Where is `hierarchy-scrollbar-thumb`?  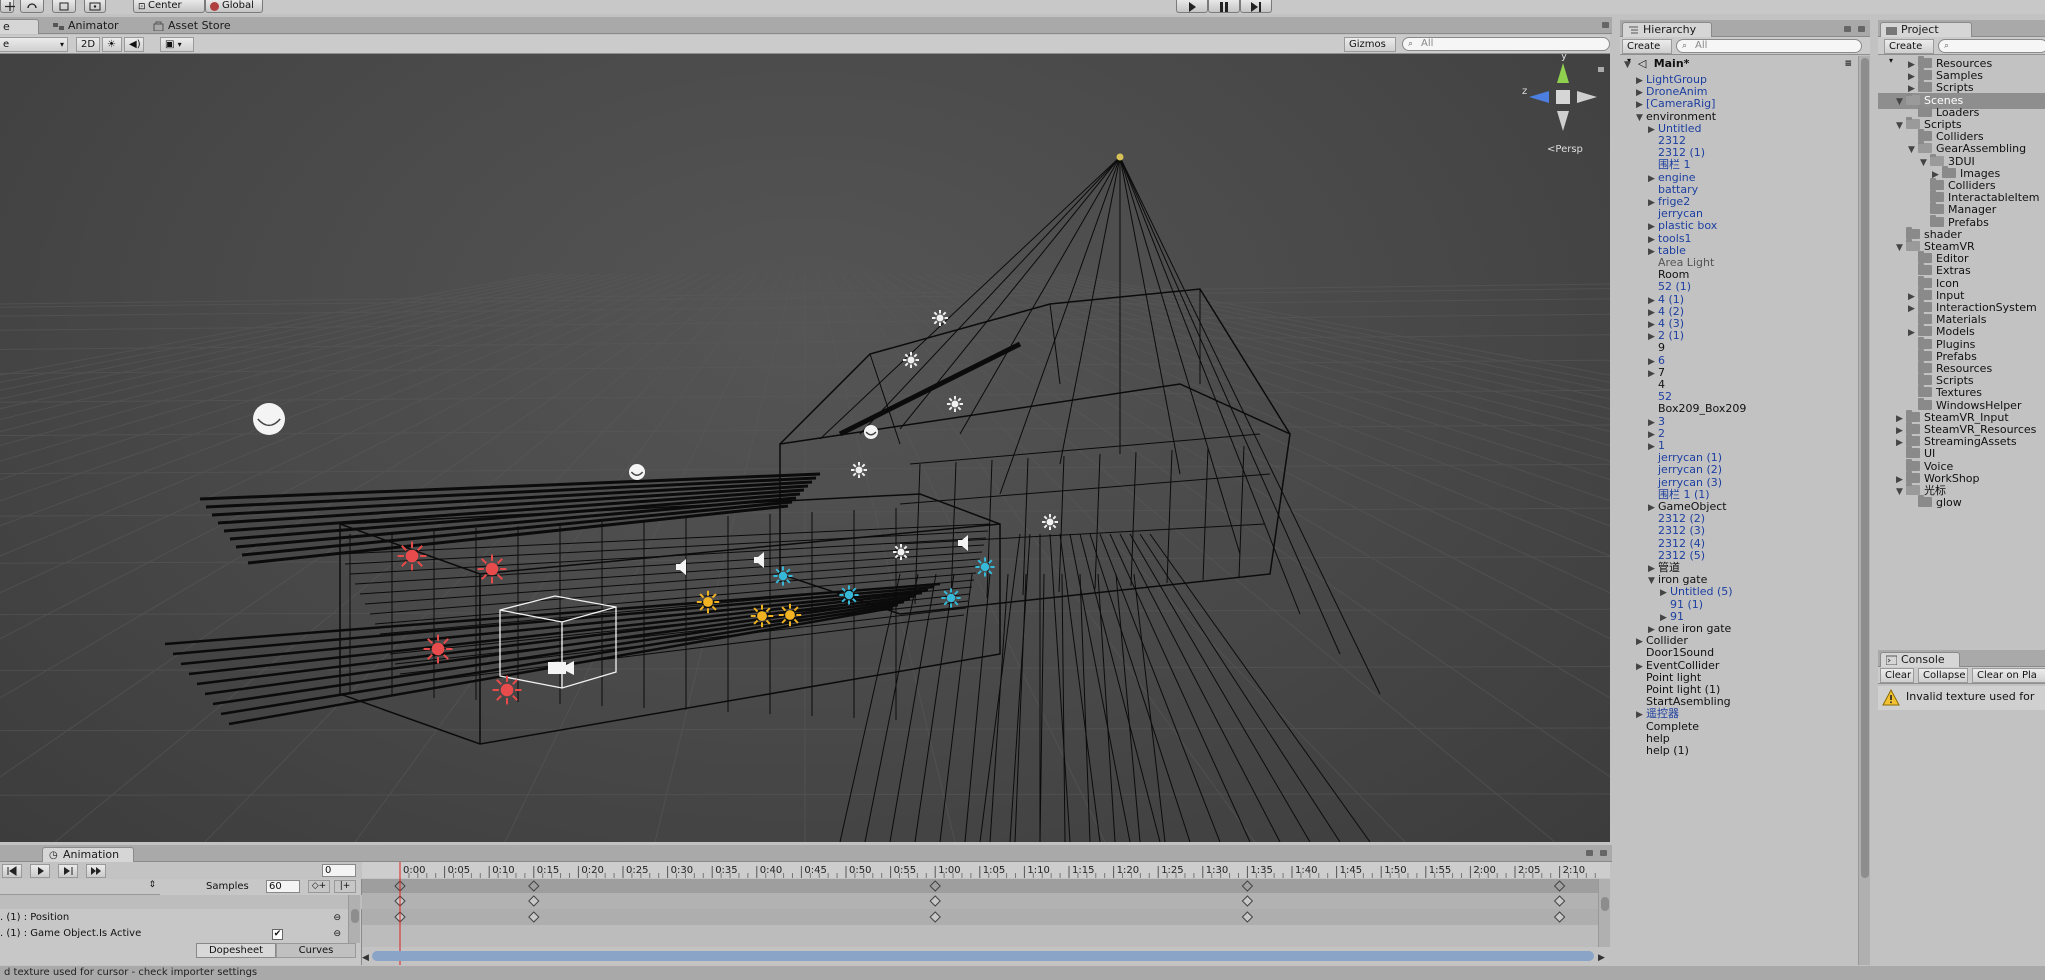
hierarchy-scrollbar-thumb is located at coordinates (1865, 468).